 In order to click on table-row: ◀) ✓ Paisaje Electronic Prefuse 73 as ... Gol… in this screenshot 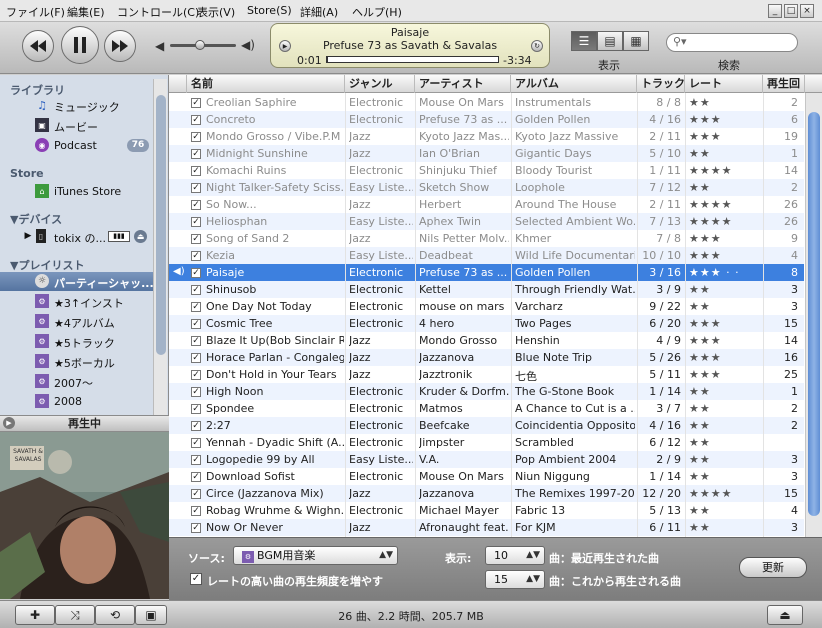, I will do `click(486, 272)`.